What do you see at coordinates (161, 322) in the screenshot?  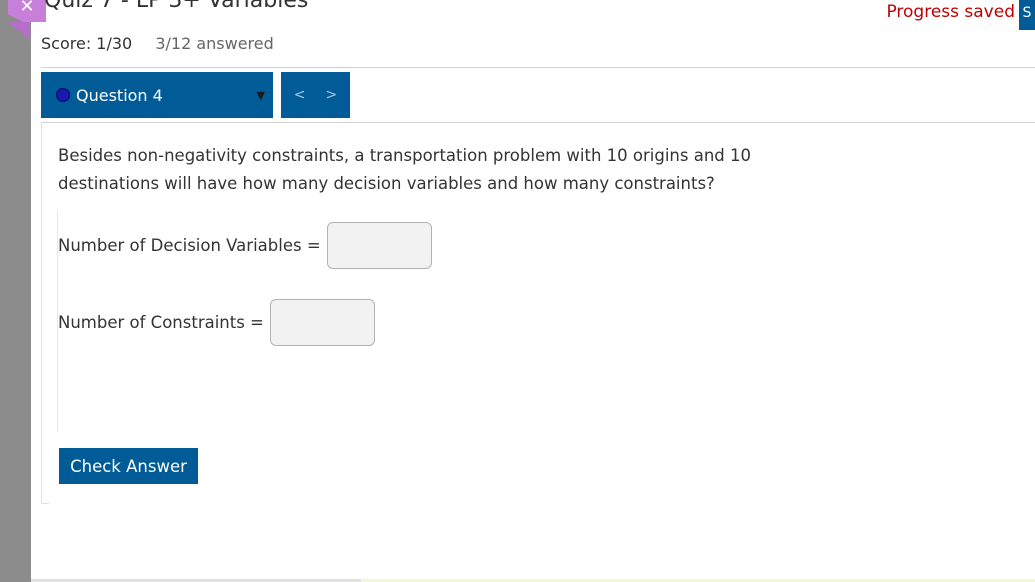 I see `constraints-label: Number of Constraints =` at bounding box center [161, 322].